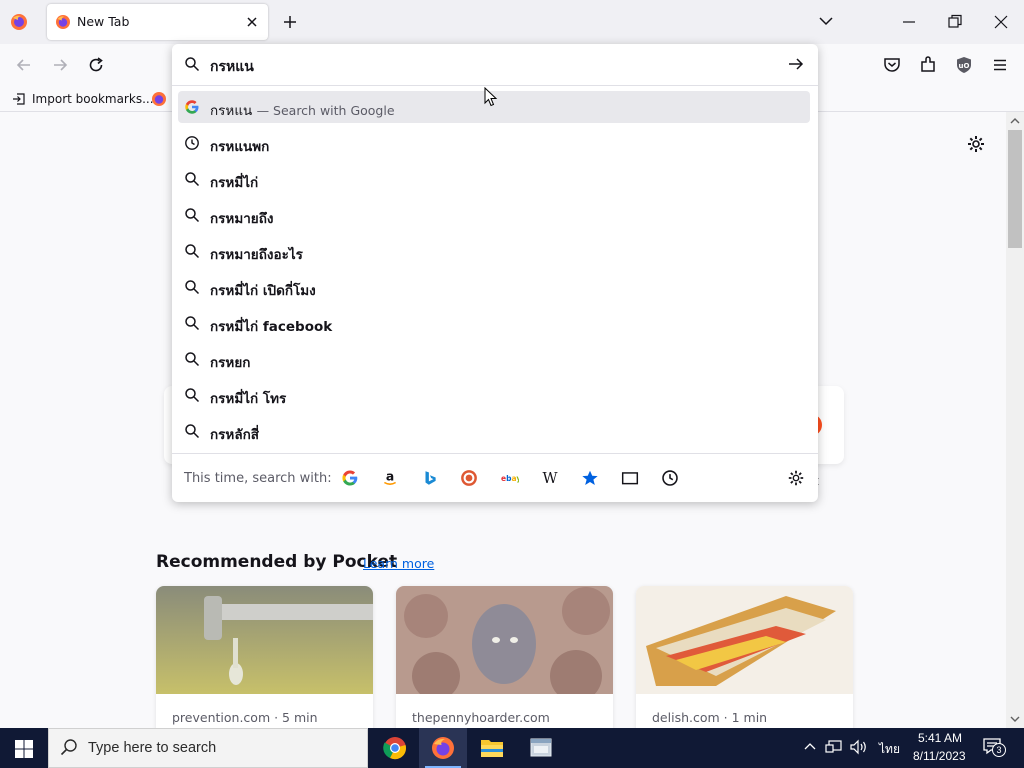 The height and width of the screenshot is (768, 1024). I want to click on suggestion-row: กรหมี่ไก่ เปิดกี่โมง, so click(494, 287).